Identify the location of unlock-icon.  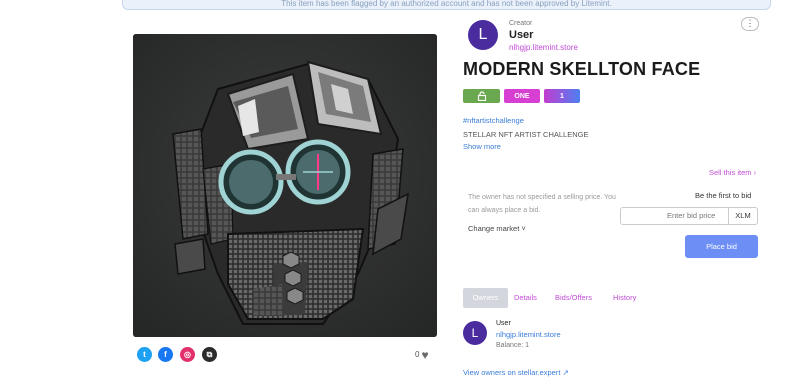
(481, 96).